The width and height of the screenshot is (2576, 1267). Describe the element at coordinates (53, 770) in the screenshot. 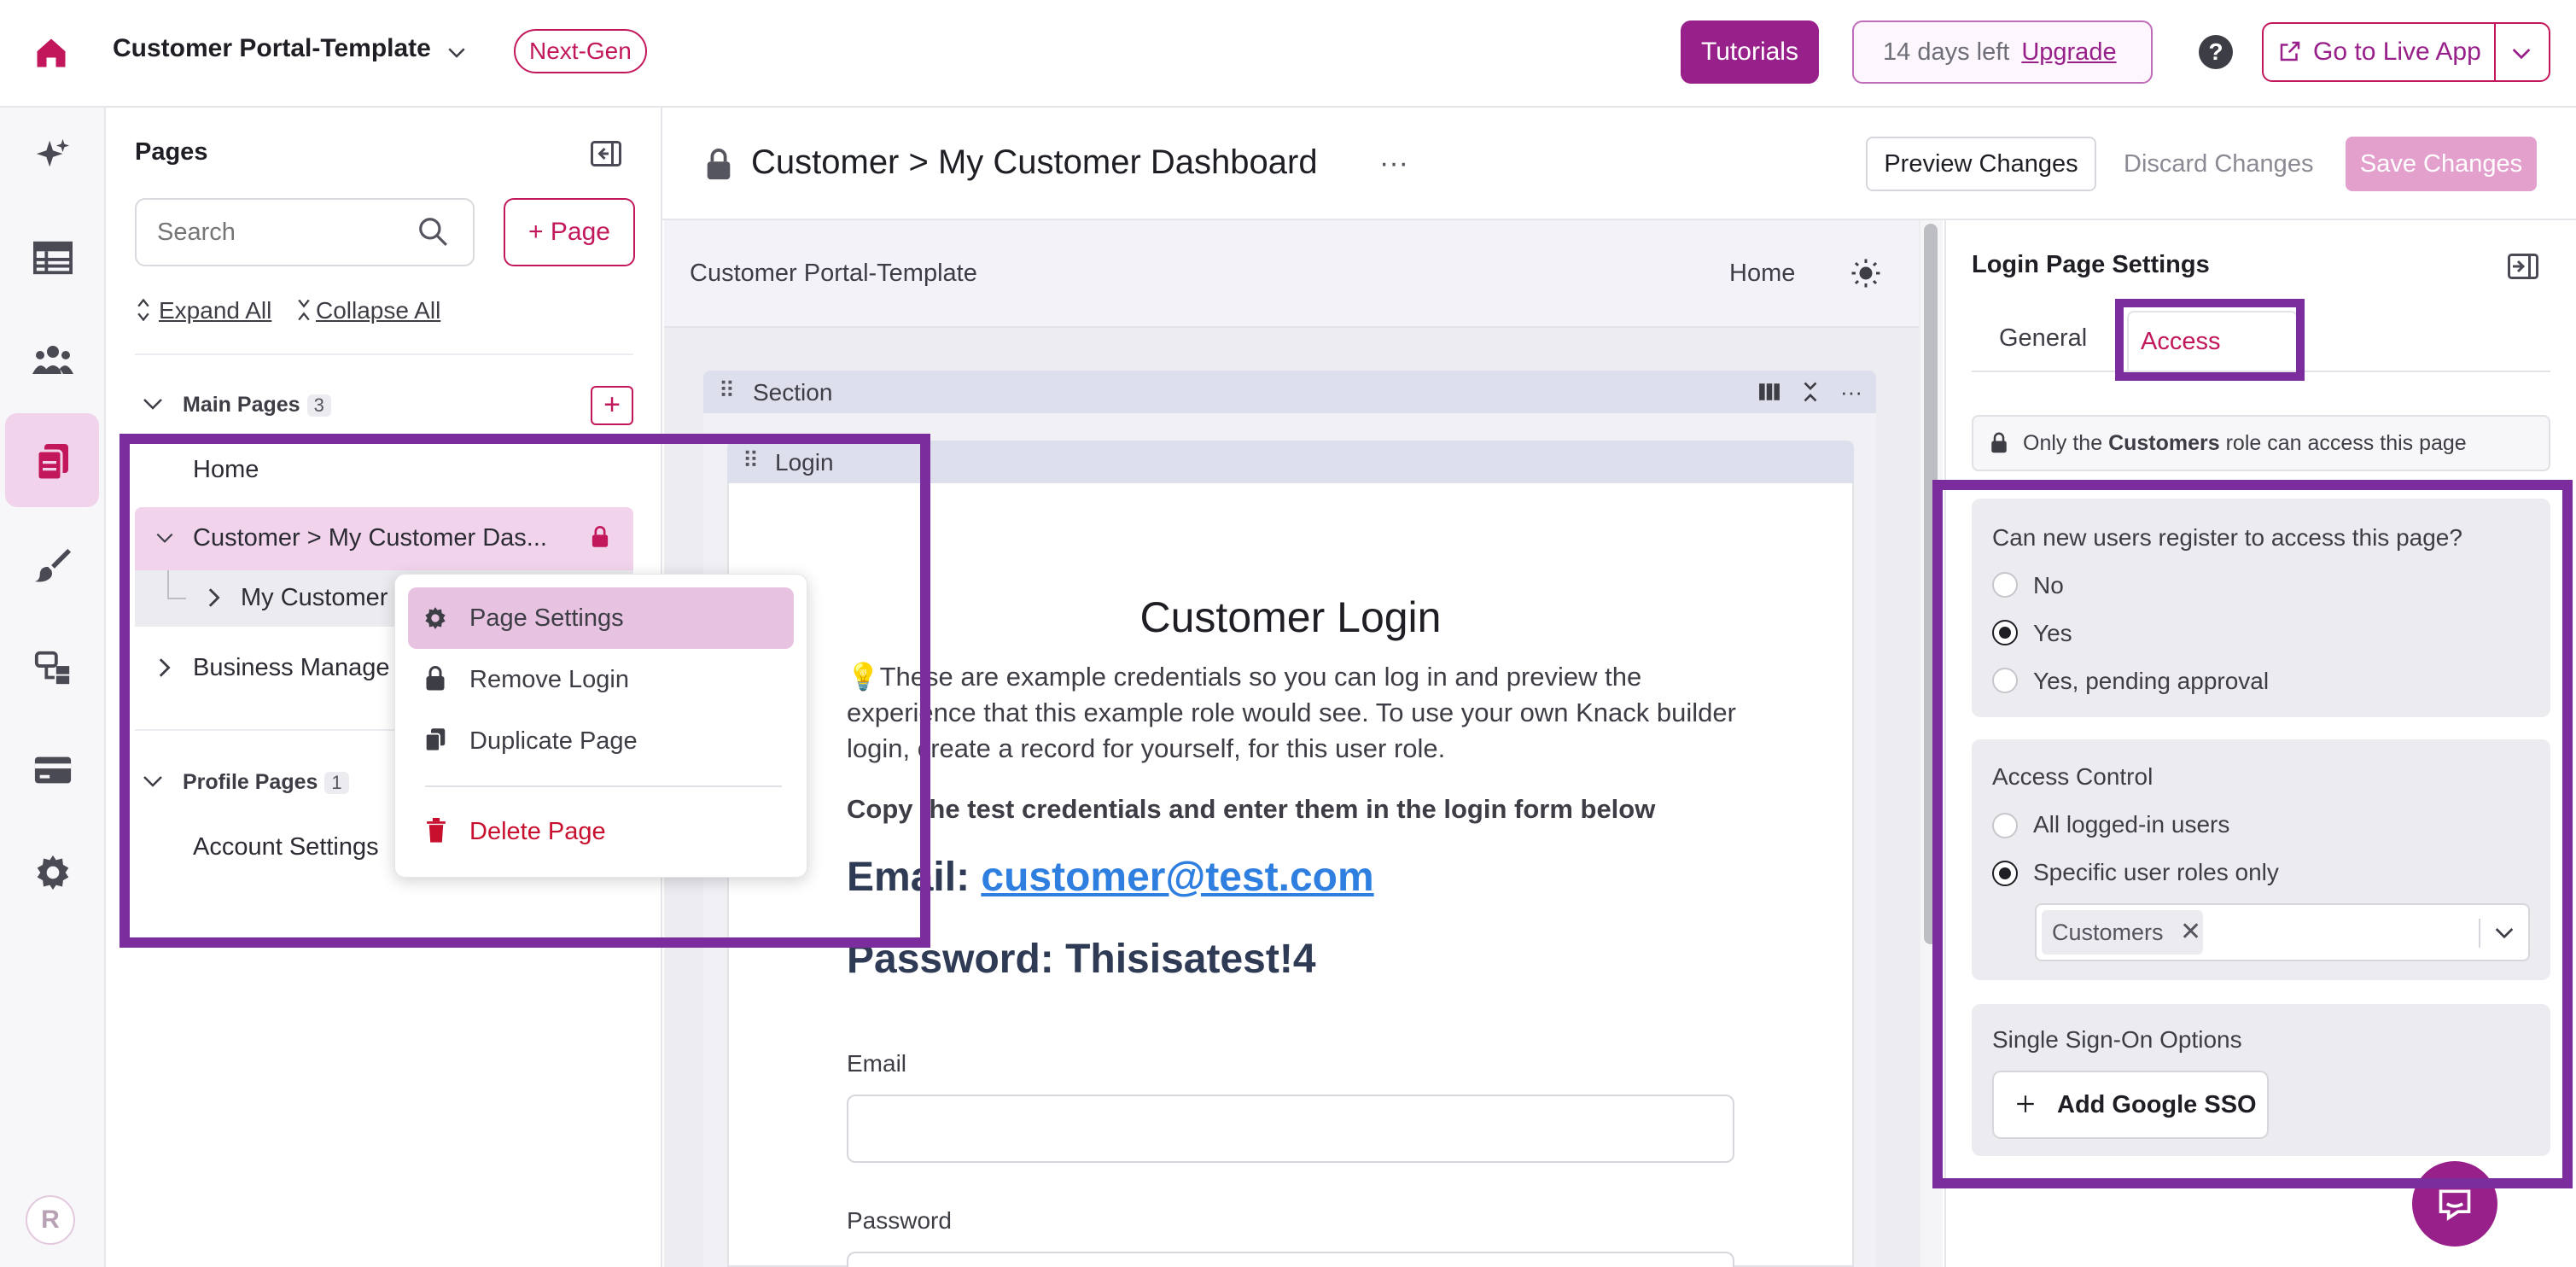

I see `billing-icon` at that location.